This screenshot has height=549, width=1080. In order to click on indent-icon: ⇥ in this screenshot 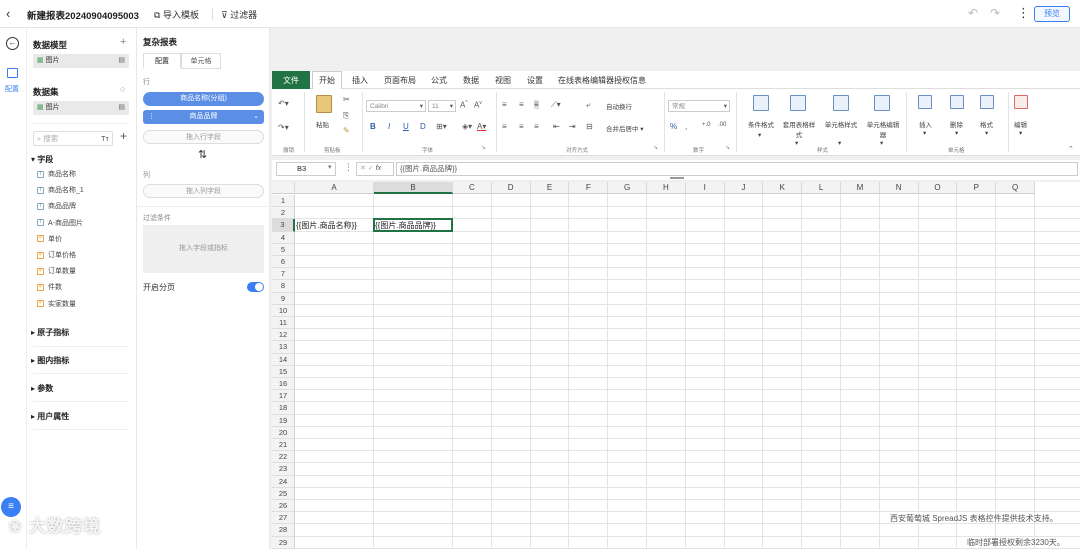, I will do `click(572, 126)`.